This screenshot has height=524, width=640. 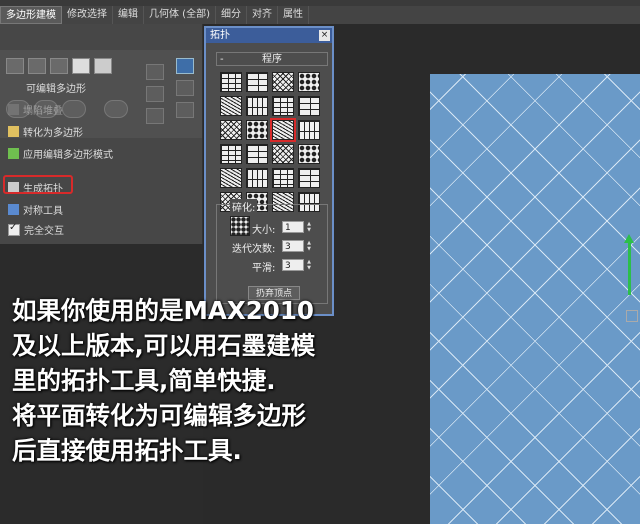 I want to click on symmetry-tools-command: 对称工具, so click(x=35, y=209).